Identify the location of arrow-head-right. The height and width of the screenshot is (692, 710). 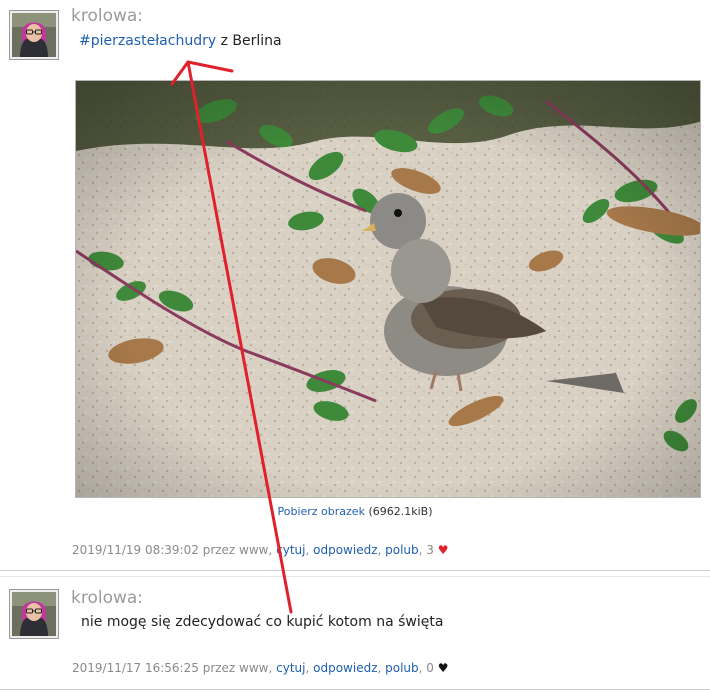
(210, 66).